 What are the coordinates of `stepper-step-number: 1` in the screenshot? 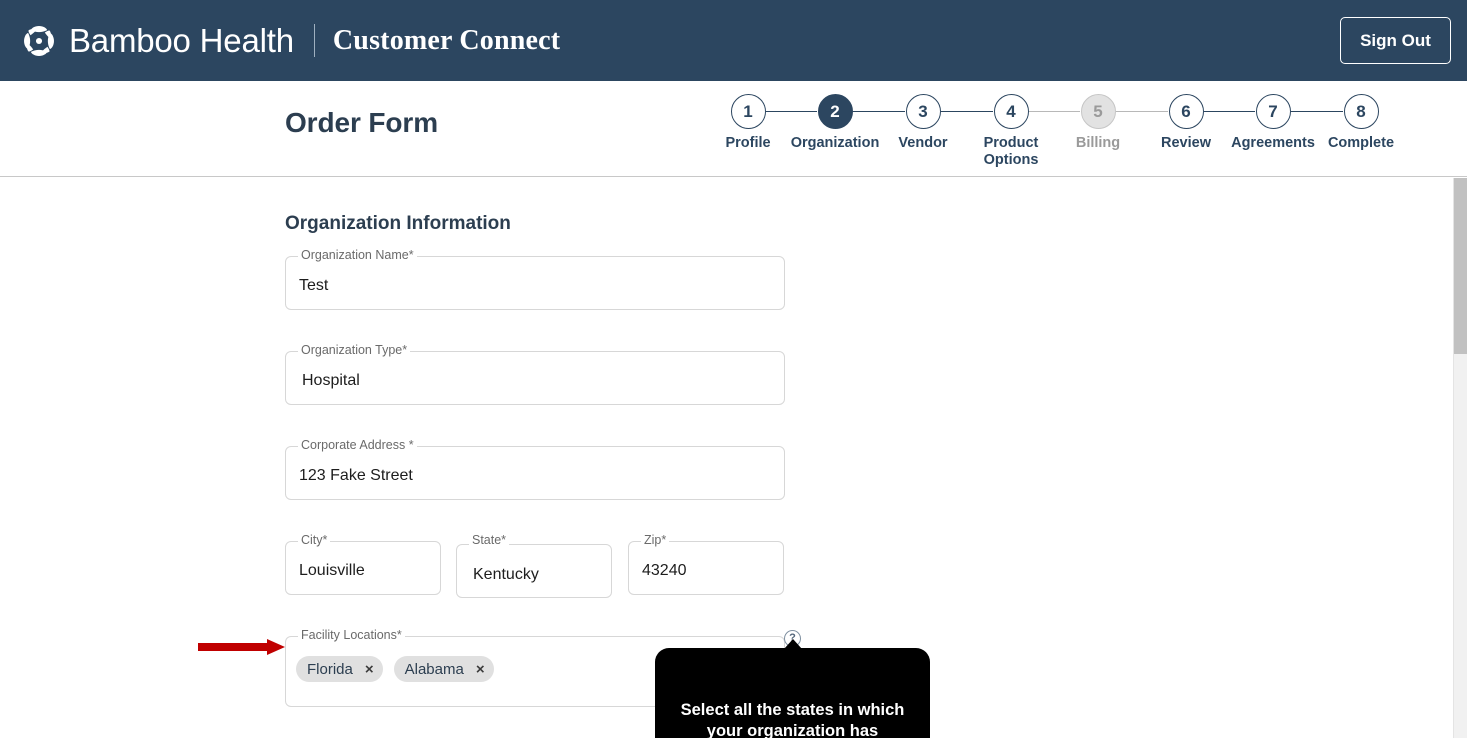 It's located at (748, 111).